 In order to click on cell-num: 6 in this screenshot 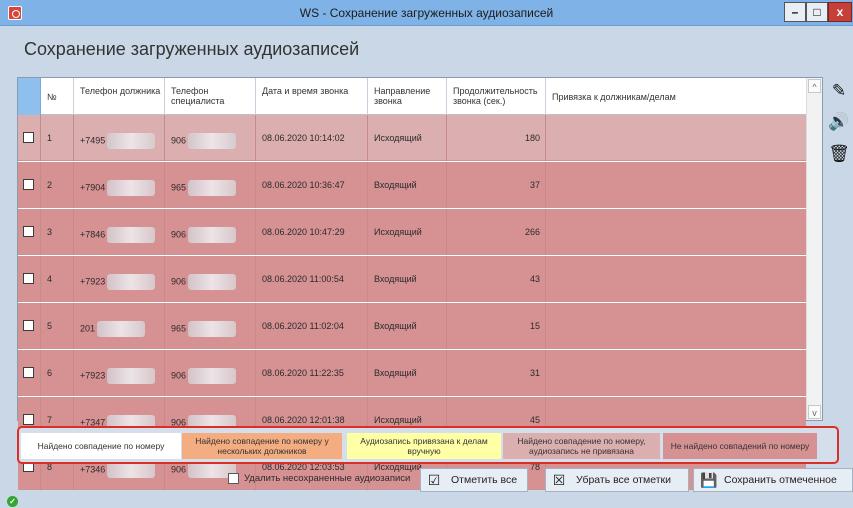, I will do `click(57, 373)`.